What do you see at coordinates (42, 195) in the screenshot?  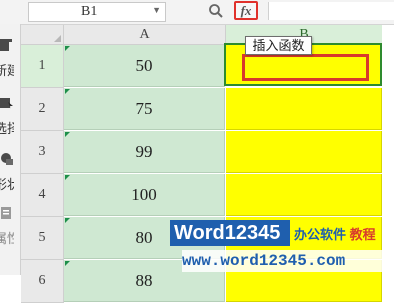 I see `row-header: 4` at bounding box center [42, 195].